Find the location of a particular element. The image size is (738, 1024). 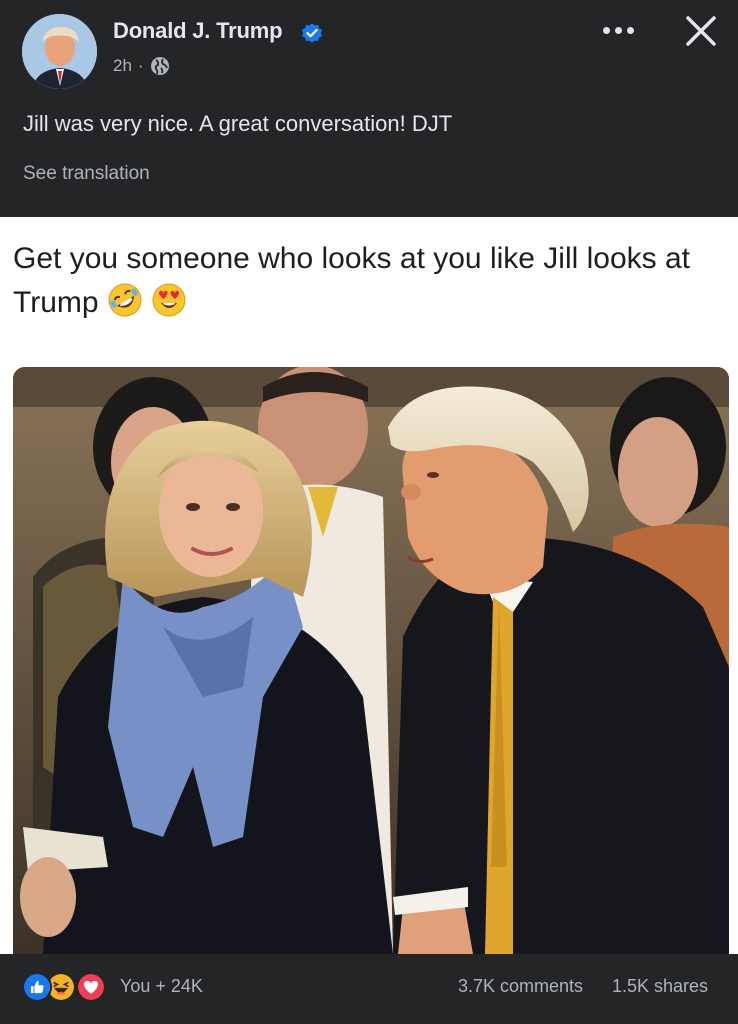

see-translation-link: See translation is located at coordinates (86, 174).